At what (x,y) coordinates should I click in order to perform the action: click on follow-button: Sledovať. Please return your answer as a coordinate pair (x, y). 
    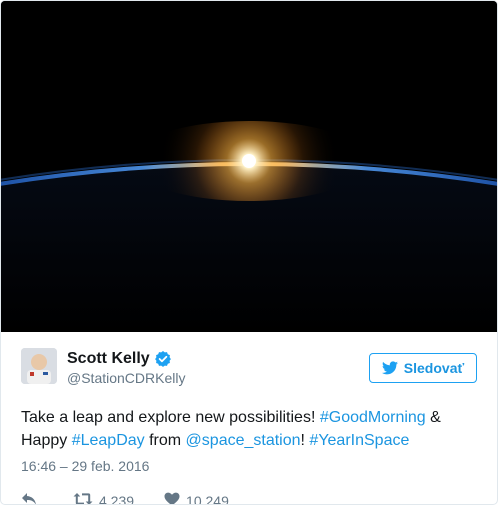
    Looking at the image, I should click on (423, 368).